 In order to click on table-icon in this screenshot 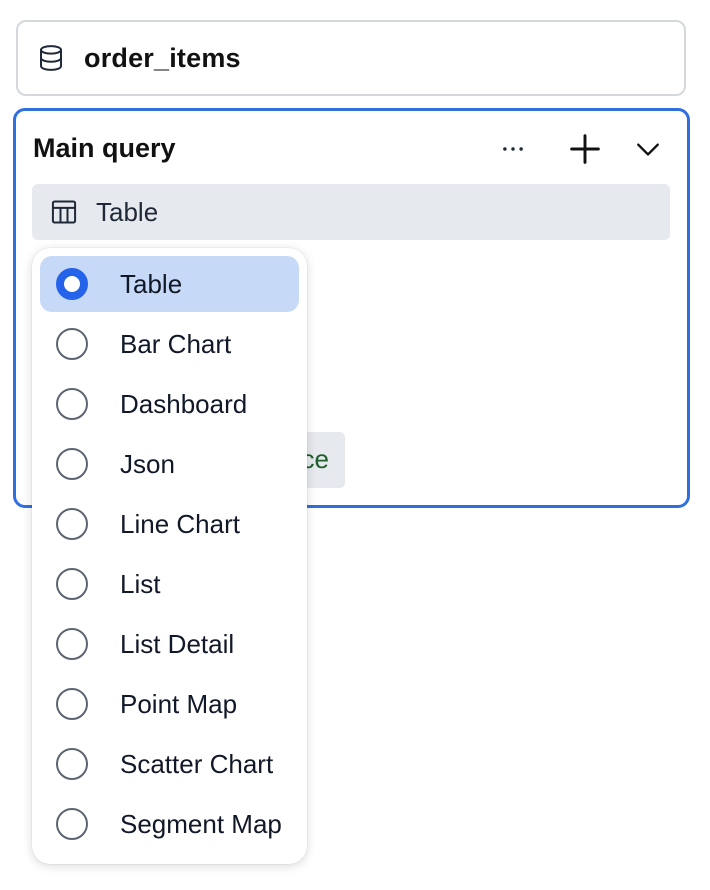, I will do `click(64, 212)`.